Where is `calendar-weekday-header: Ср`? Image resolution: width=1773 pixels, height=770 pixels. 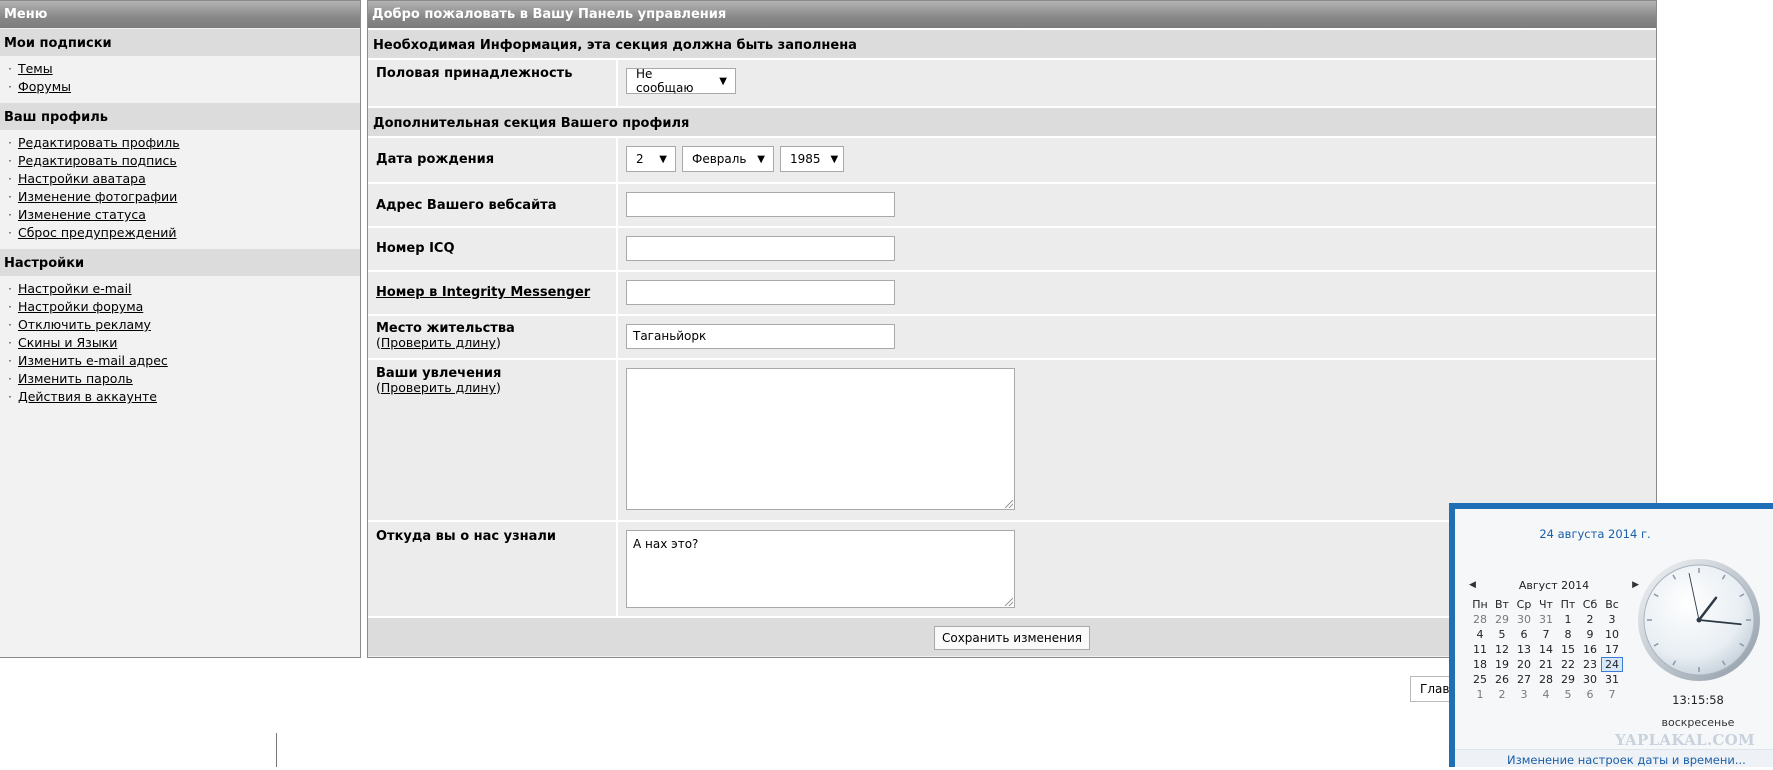 calendar-weekday-header: Ср is located at coordinates (1524, 604).